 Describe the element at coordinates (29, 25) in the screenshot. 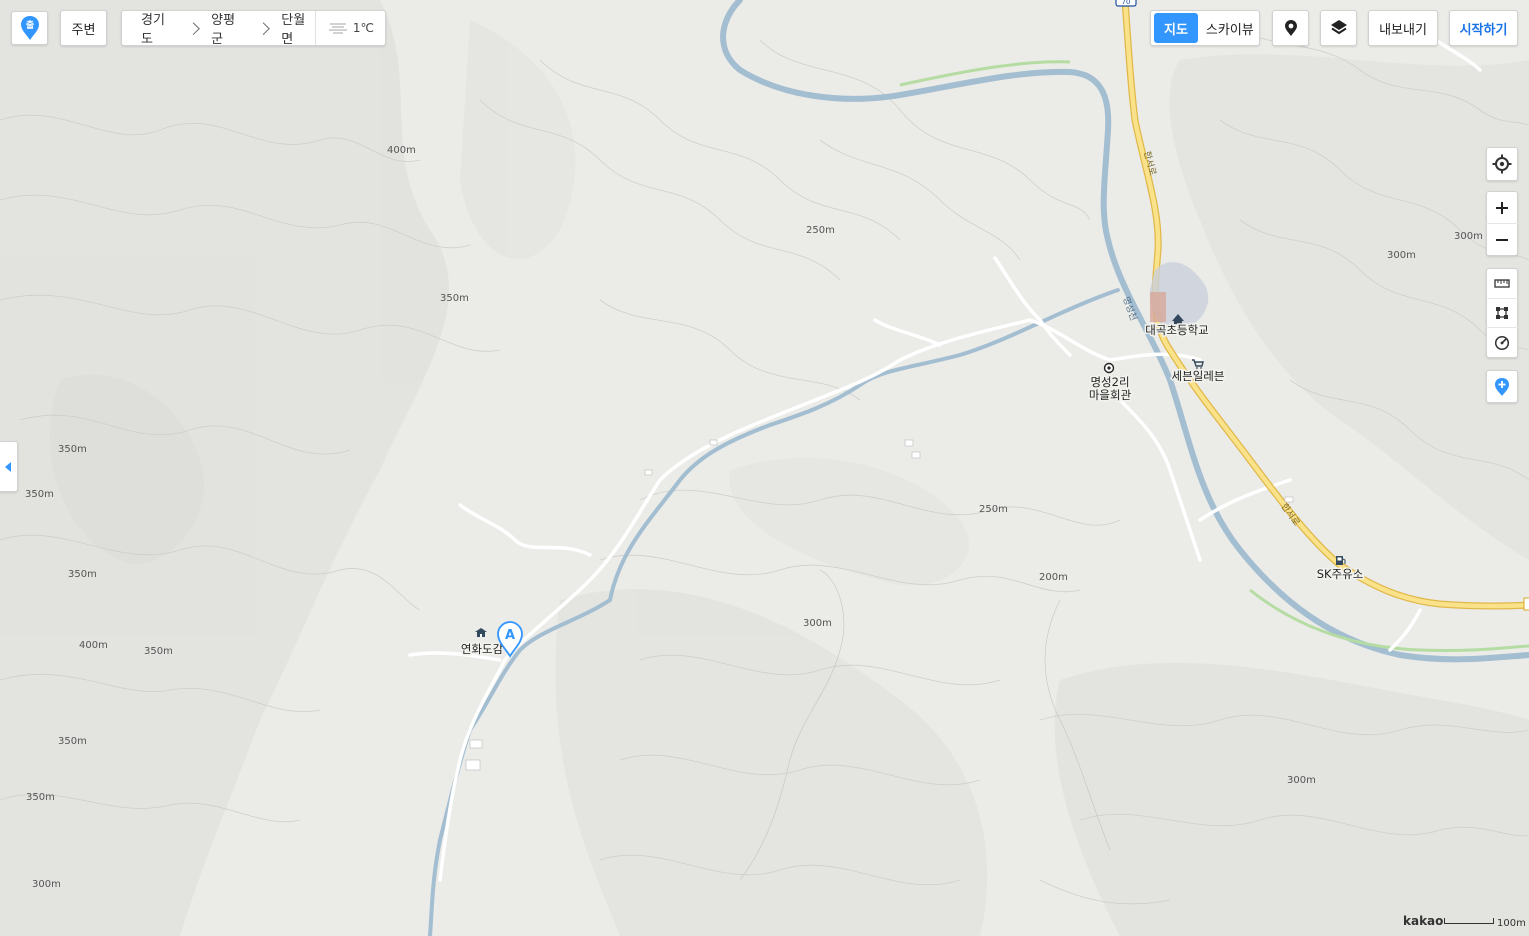

I see `logo-glyph: 출` at that location.